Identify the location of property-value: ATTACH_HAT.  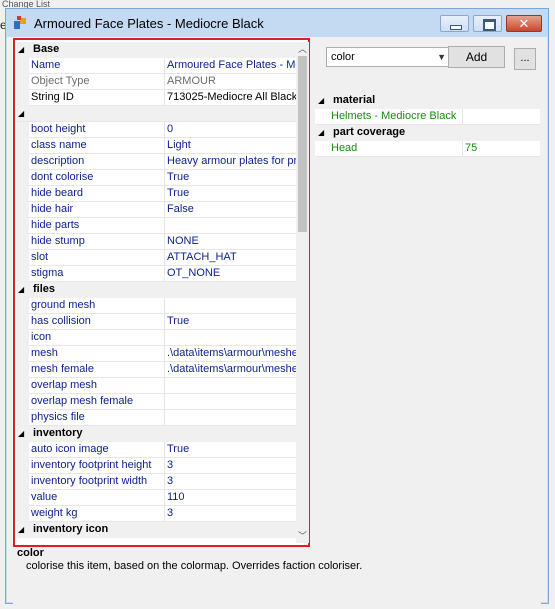
(230, 258).